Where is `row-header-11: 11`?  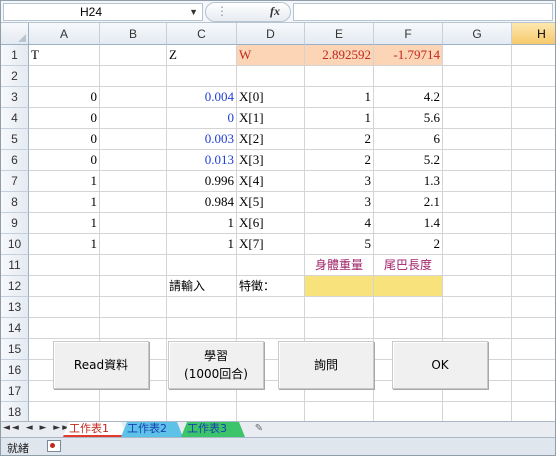
row-header-11: 11 is located at coordinates (15, 265).